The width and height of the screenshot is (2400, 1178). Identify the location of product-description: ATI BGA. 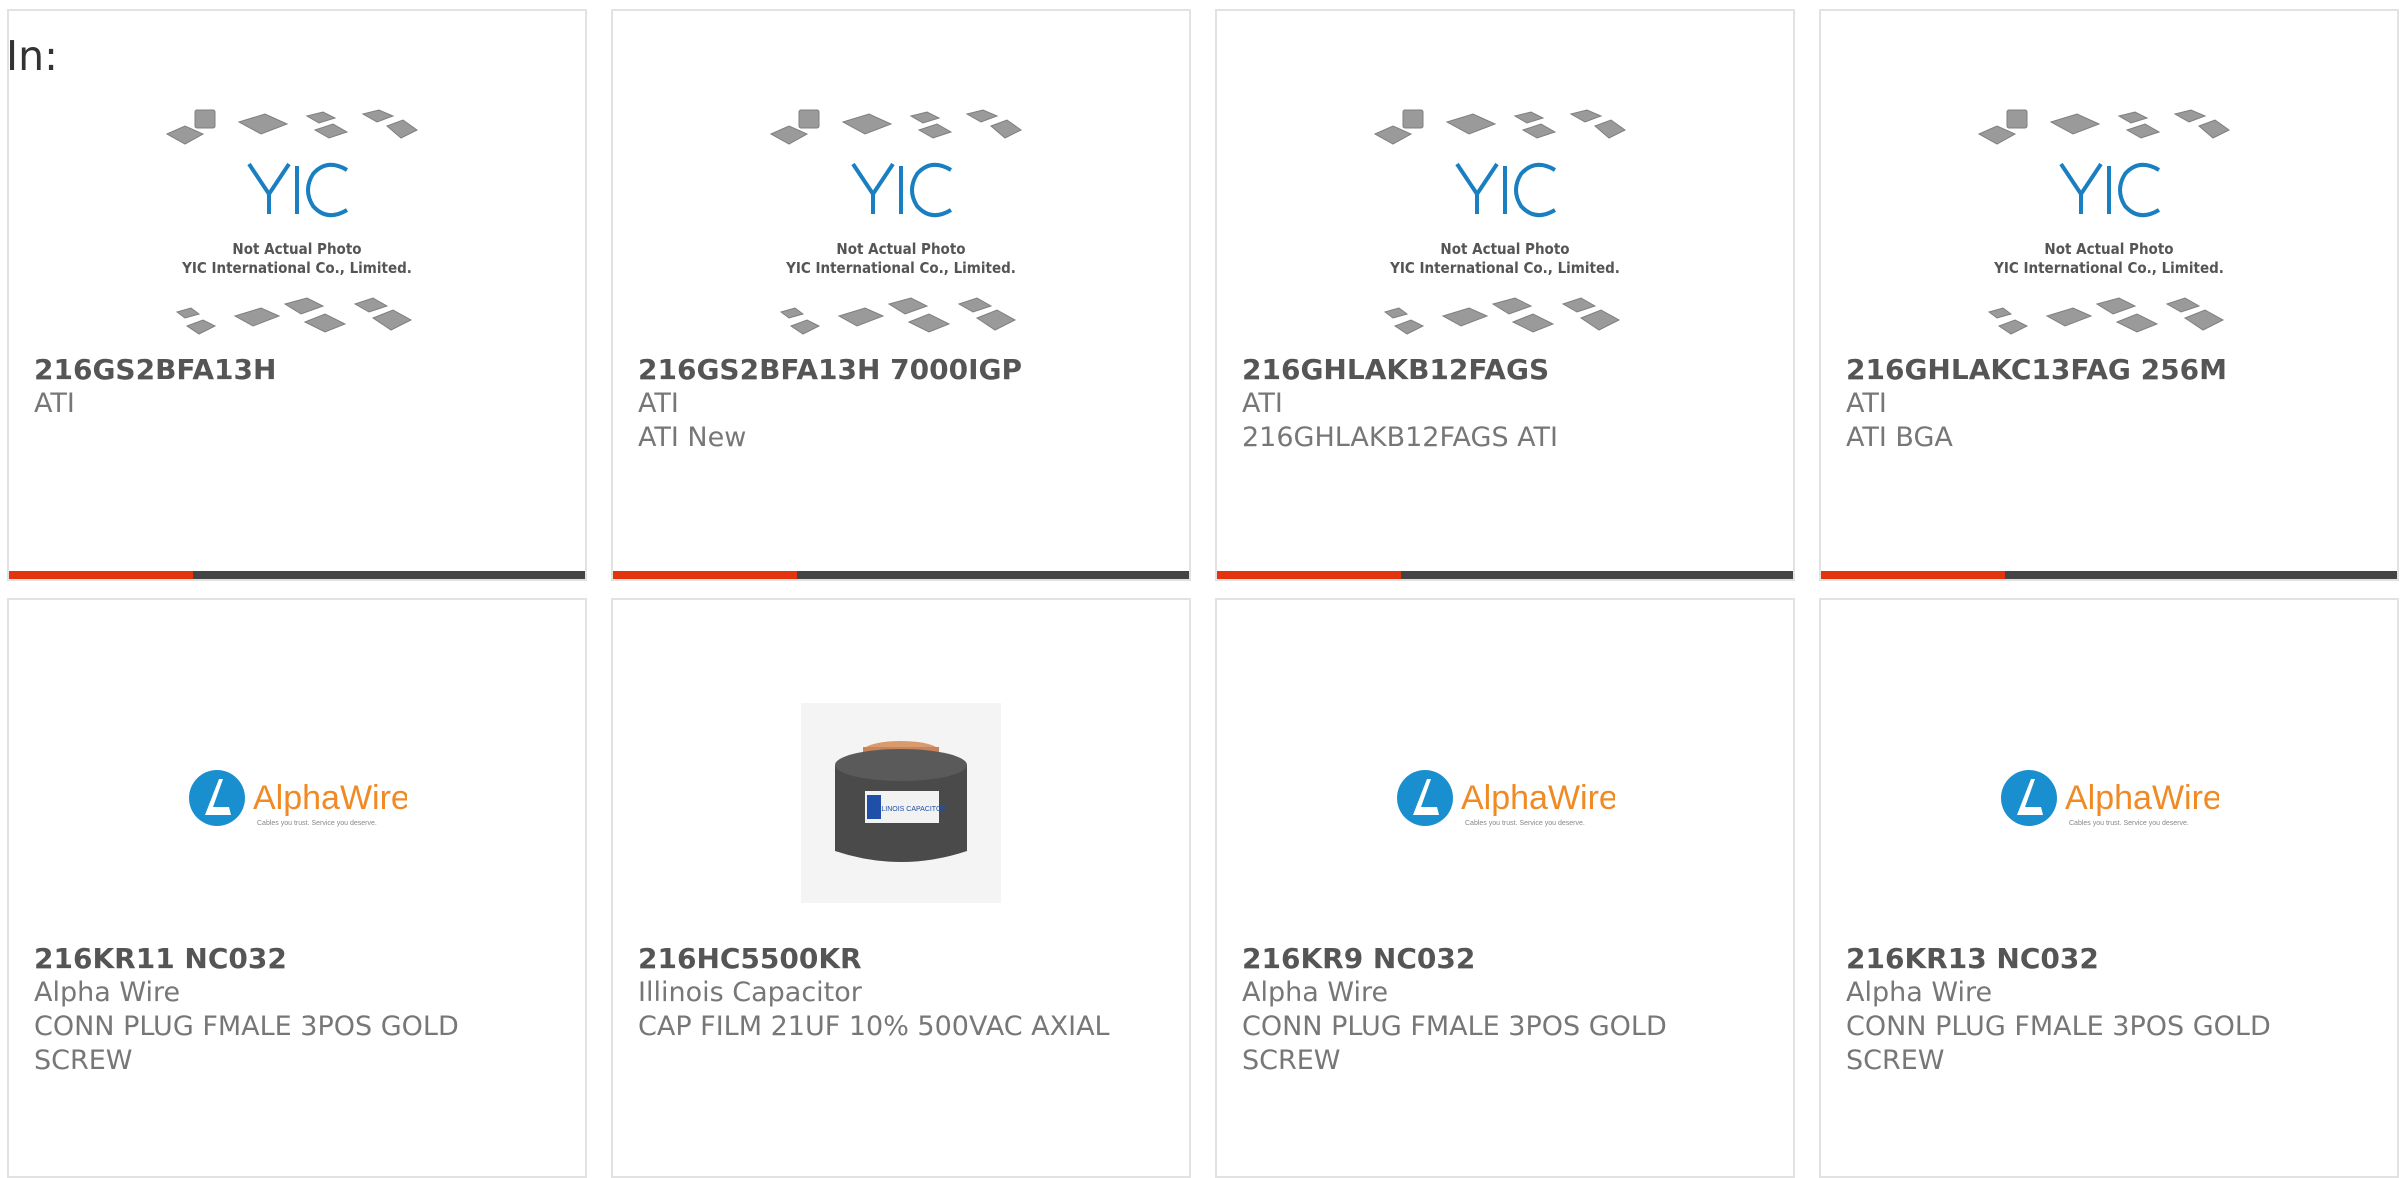
(1899, 437).